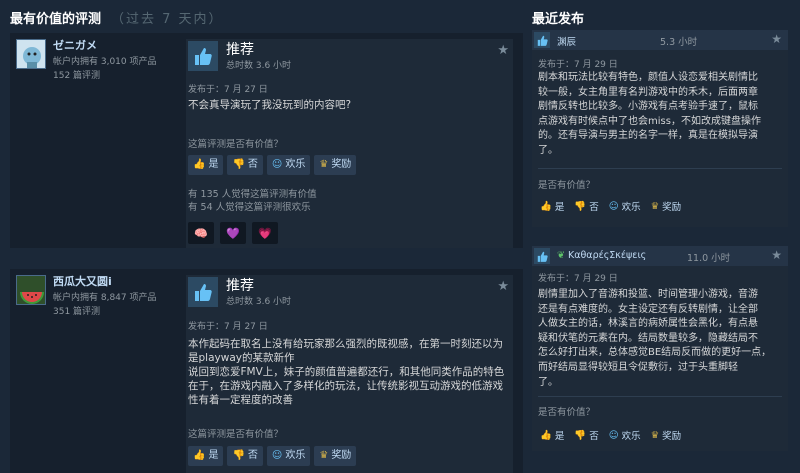 This screenshot has height=473, width=800. Describe the element at coordinates (542, 40) in the screenshot. I see `thumbs-up-icon` at that location.